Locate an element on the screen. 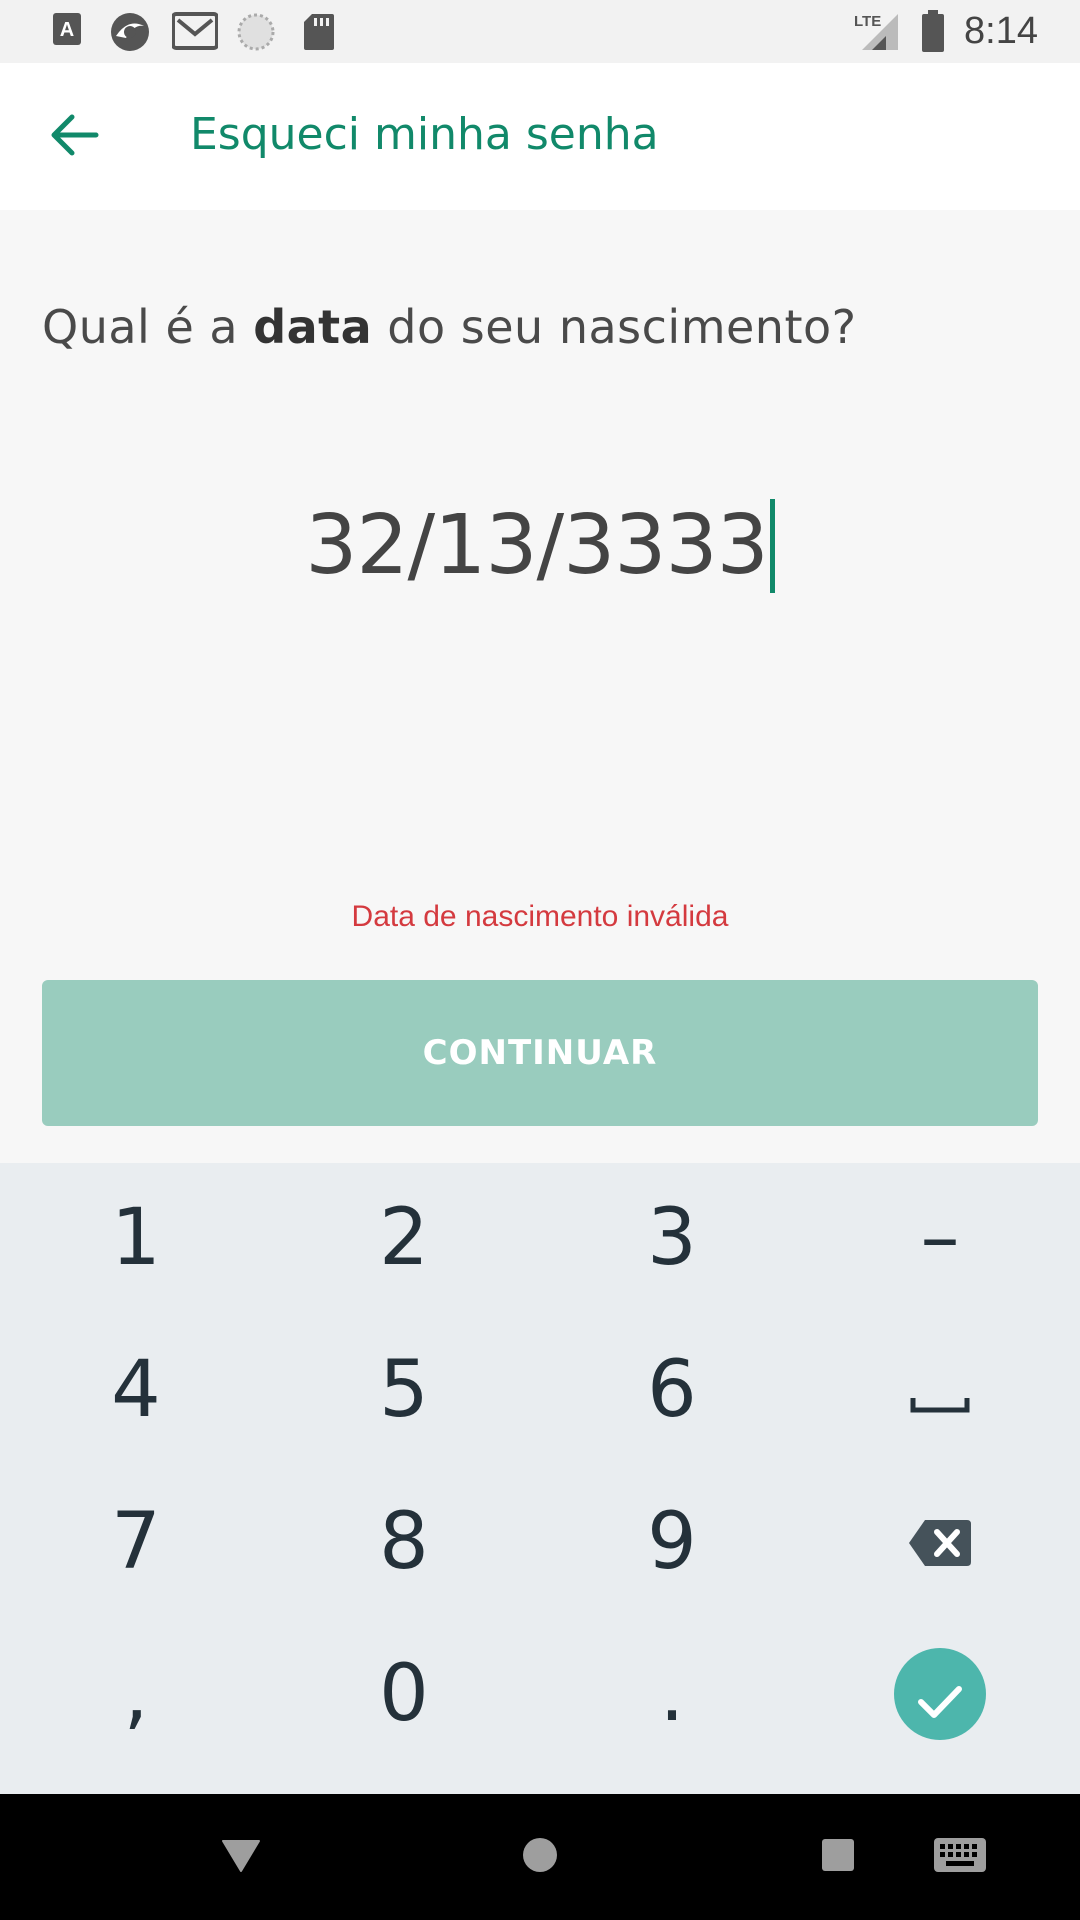 The image size is (1080, 1920). back-triangle-icon is located at coordinates (241, 1857).